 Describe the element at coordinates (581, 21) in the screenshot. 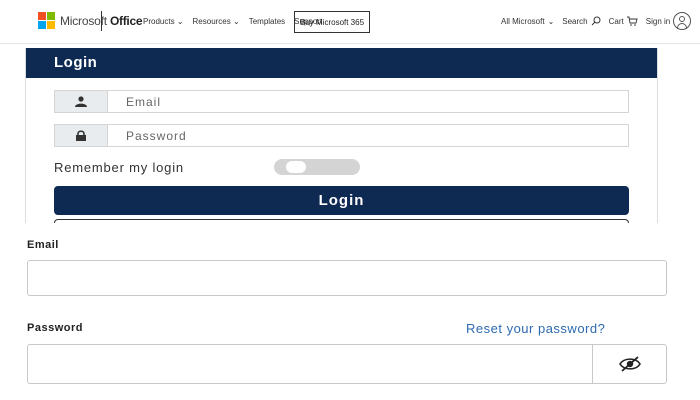

I see `search-button: Search` at that location.